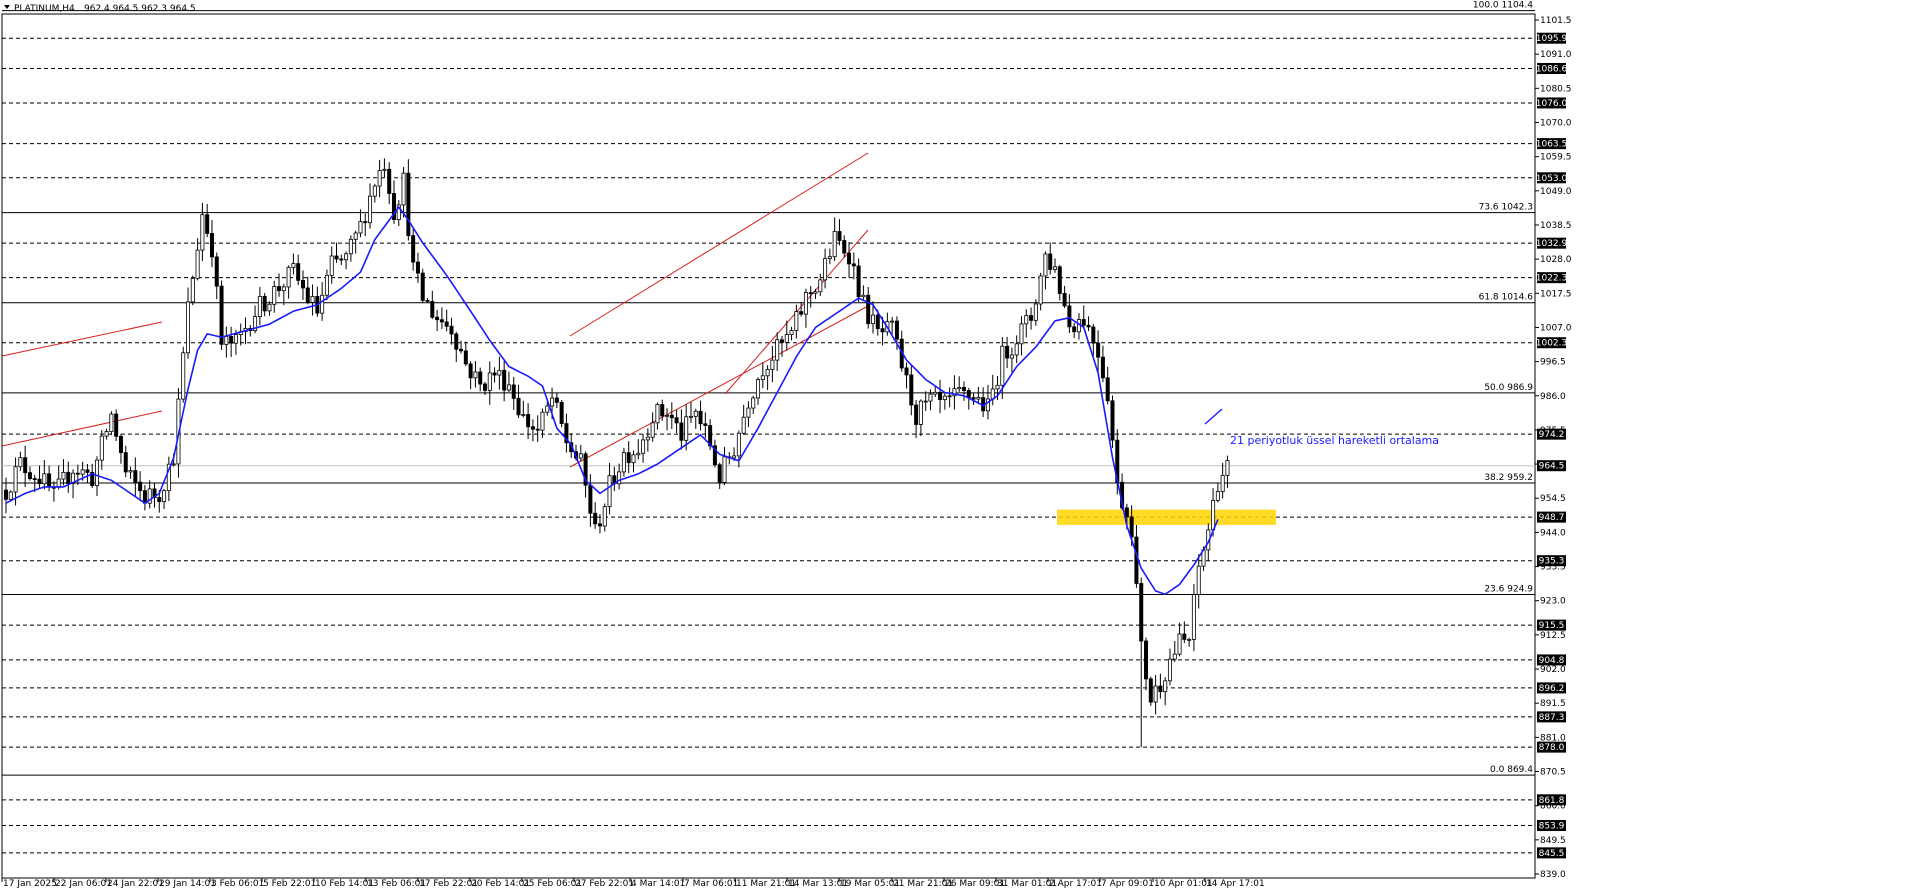 This screenshot has height=888, width=1916. I want to click on x-tick-label: 25 Feb 06:01, so click(552, 883).